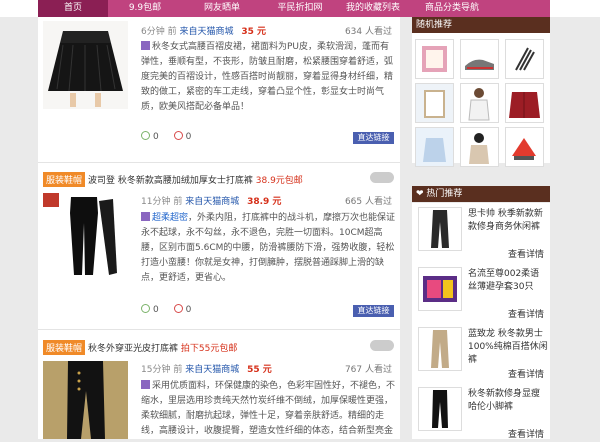 The width and height of the screenshot is (600, 442). What do you see at coordinates (368, 202) in the screenshot?
I see `view-count: 665 人看过` at bounding box center [368, 202].